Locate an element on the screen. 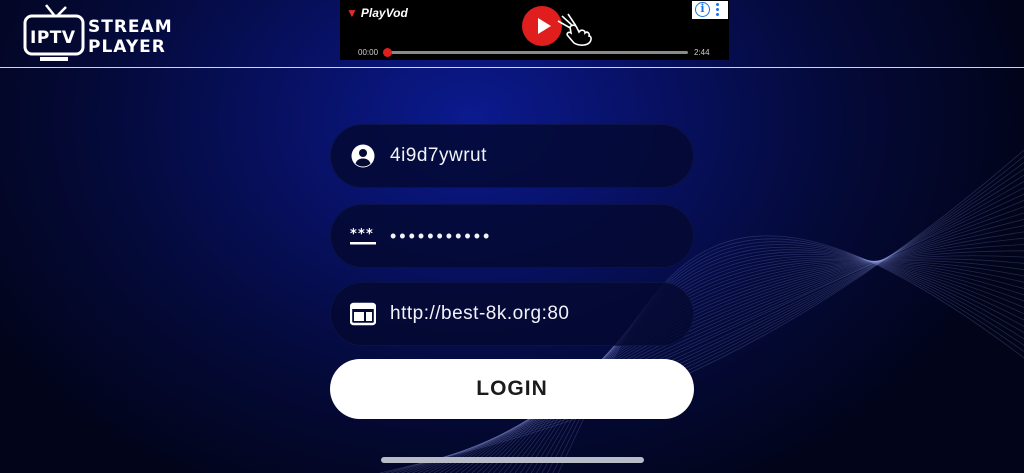 This screenshot has height=473, width=1024. ad-progress-knob is located at coordinates (387, 52).